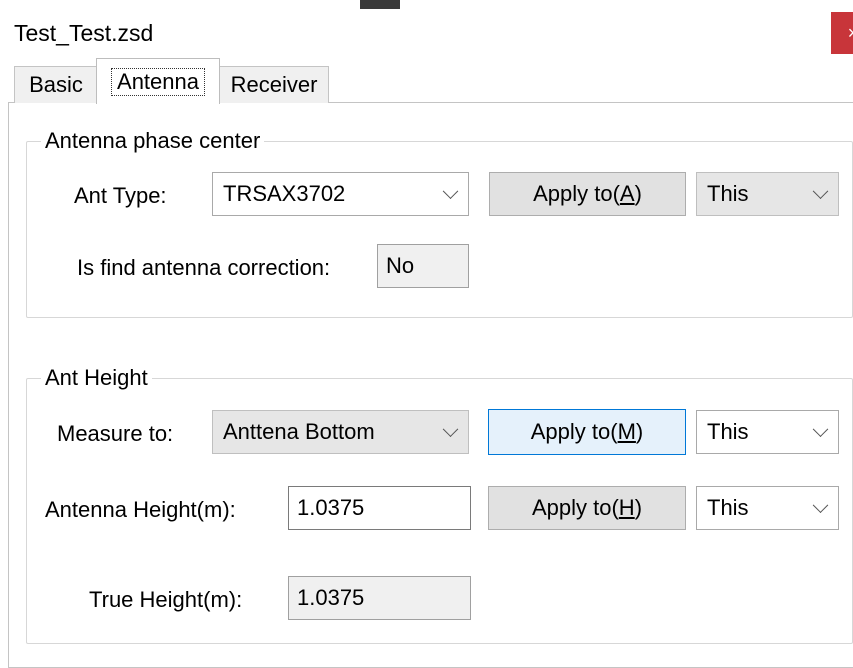 The image size is (853, 668). What do you see at coordinates (767, 508) in the screenshot?
I see `height-scope-select: This` at bounding box center [767, 508].